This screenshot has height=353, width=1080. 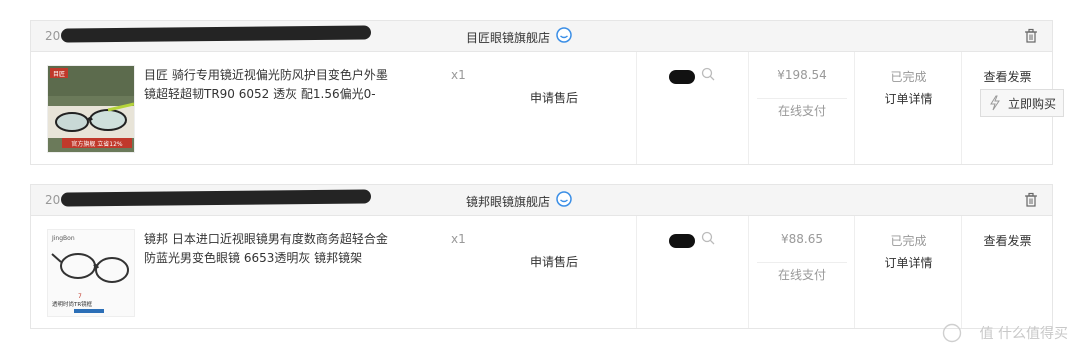 What do you see at coordinates (1032, 104) in the screenshot?
I see `buy-again-label: 立即购买` at bounding box center [1032, 104].